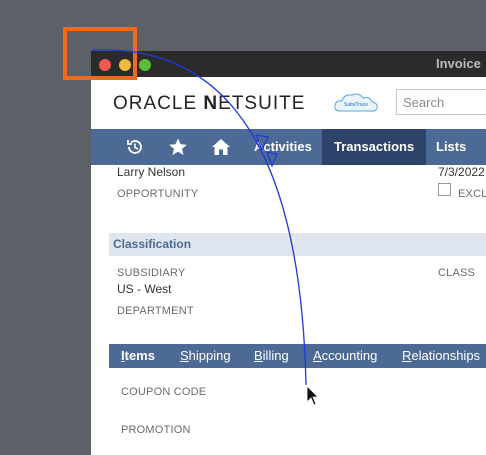 The width and height of the screenshot is (486, 455). Describe the element at coordinates (258, 355) in the screenshot. I see `tab-billing-key: B` at that location.